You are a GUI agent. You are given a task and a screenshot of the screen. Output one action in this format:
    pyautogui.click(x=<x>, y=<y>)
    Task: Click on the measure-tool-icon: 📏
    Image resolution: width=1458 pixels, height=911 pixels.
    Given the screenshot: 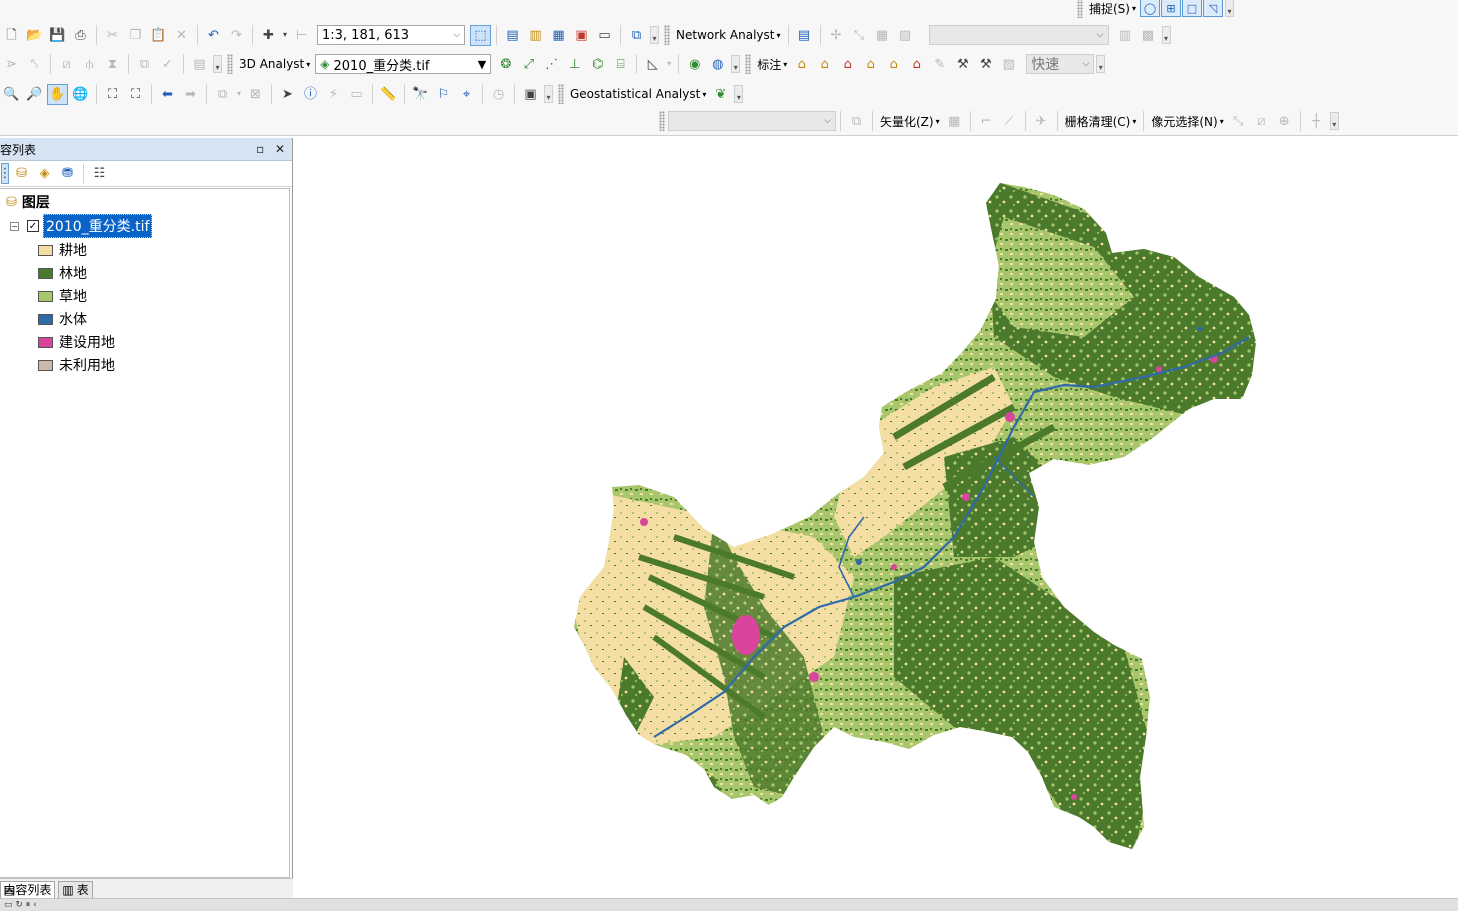 What is the action you would take?
    pyautogui.click(x=388, y=94)
    